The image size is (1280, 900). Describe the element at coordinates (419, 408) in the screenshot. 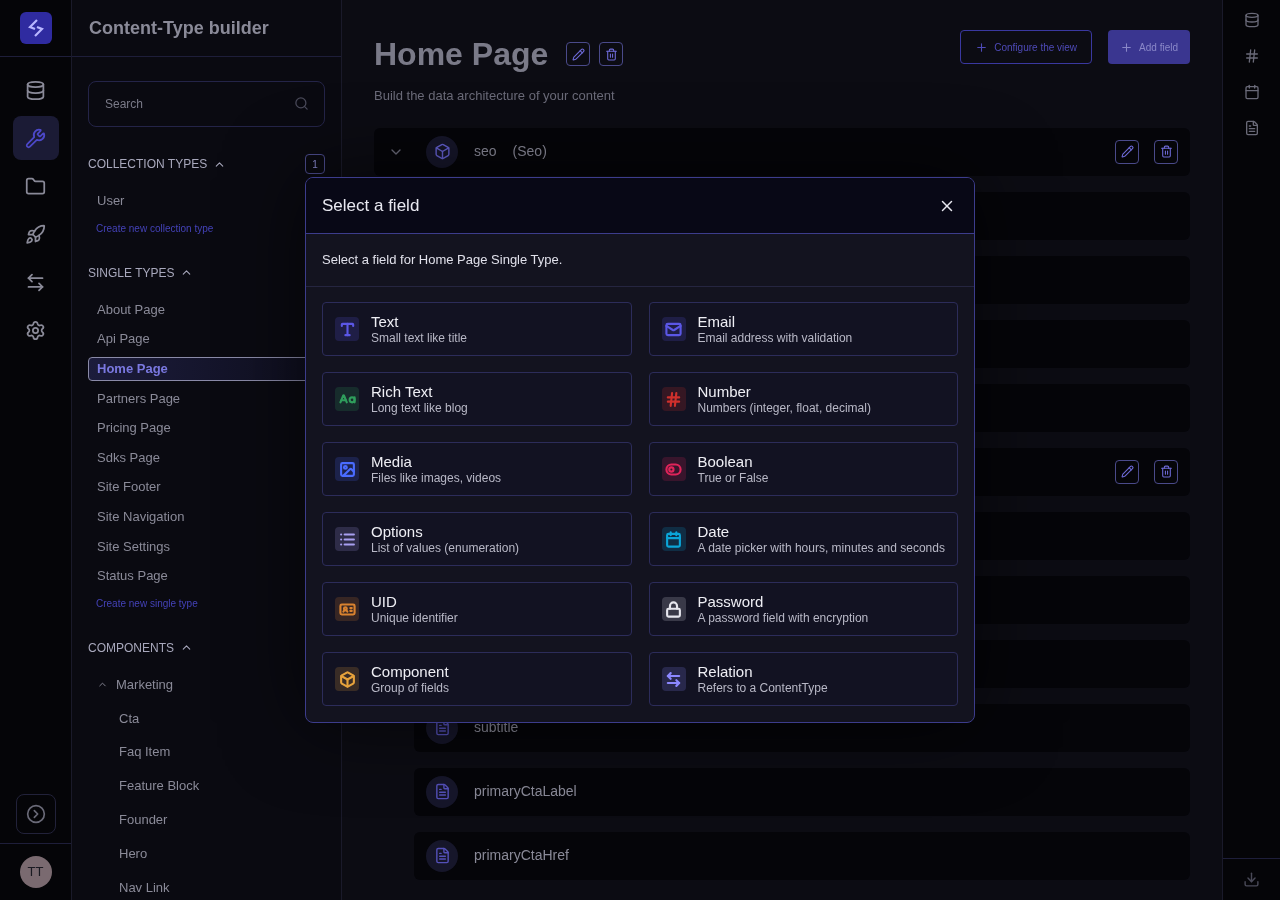

I see `field-type-description: Long text like blog` at that location.